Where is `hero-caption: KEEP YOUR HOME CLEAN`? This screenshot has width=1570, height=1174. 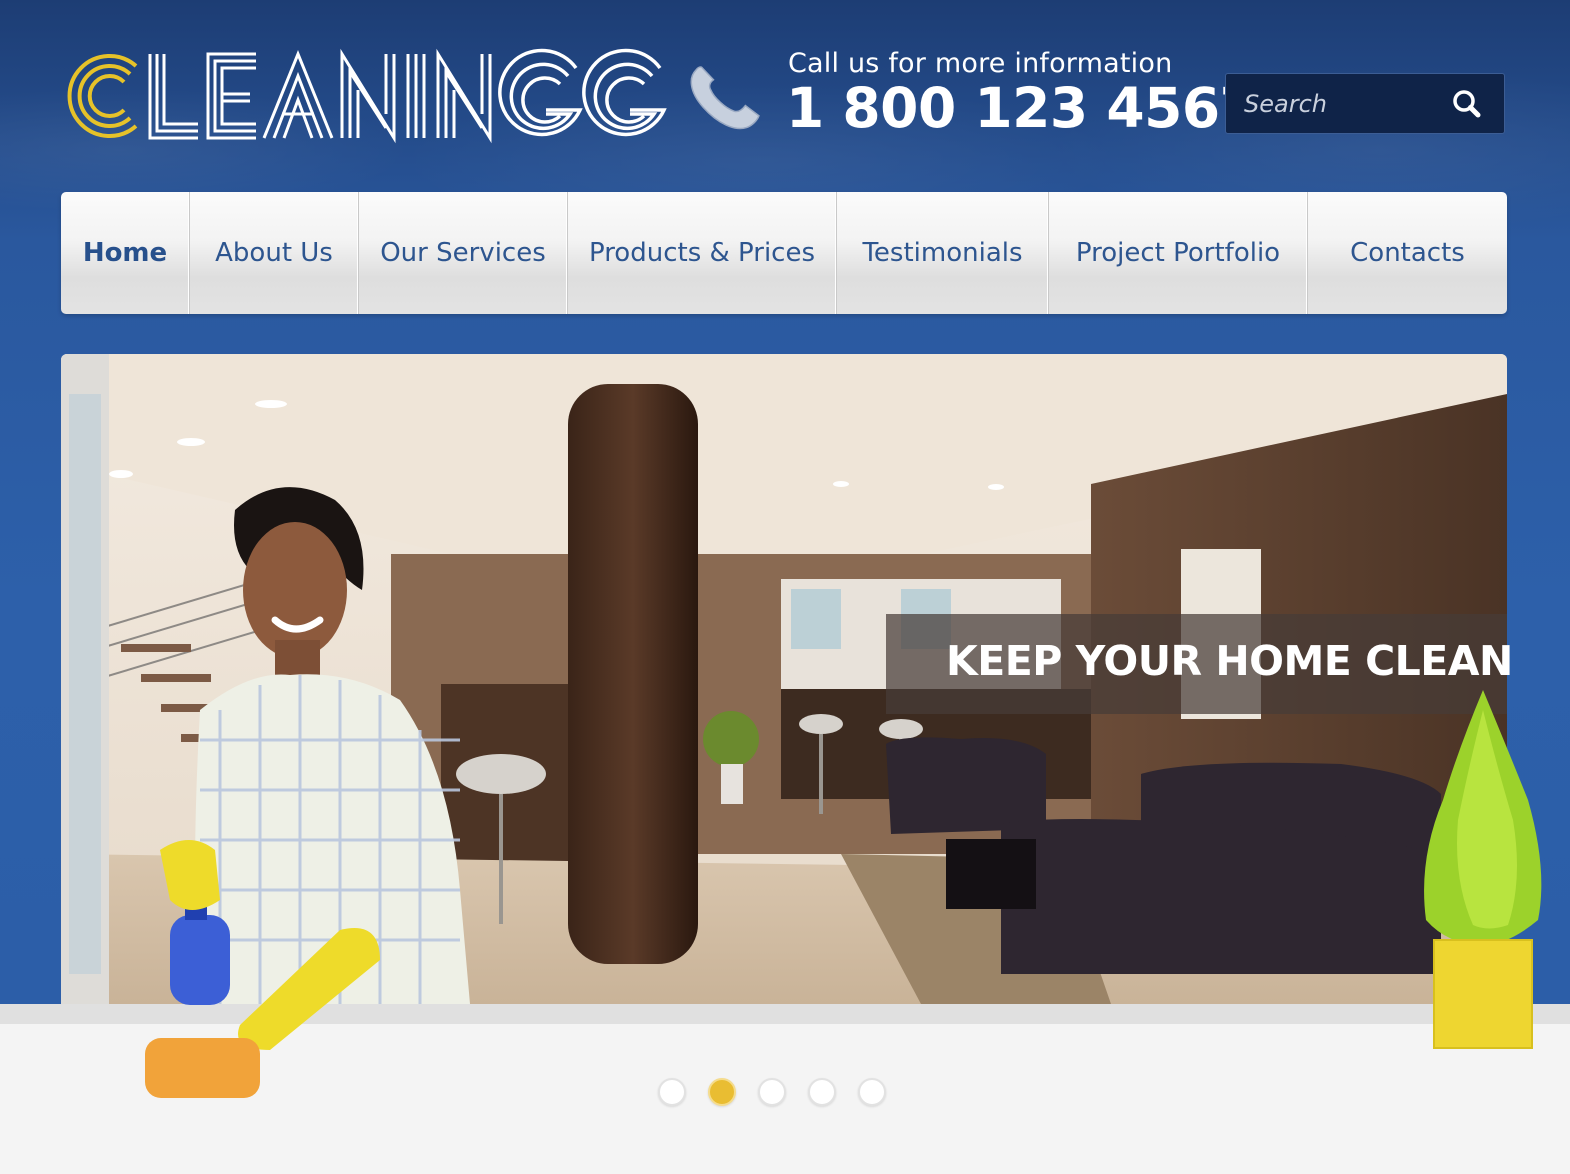
hero-caption: KEEP YOUR HOME CLEAN is located at coordinates (1229, 661).